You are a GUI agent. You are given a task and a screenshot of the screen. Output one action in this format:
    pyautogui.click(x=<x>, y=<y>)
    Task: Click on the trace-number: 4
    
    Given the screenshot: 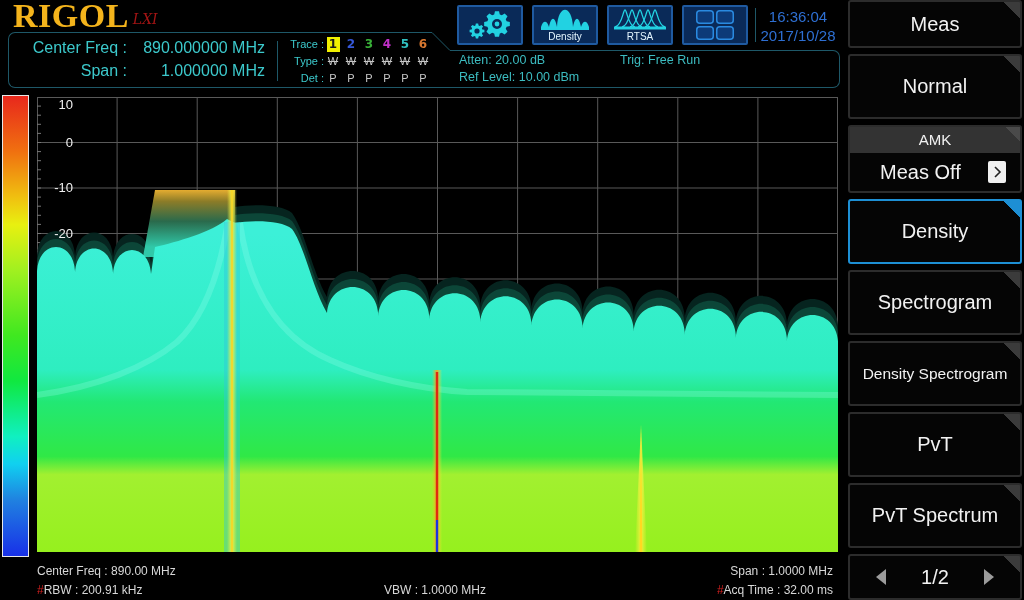 What is the action you would take?
    pyautogui.click(x=387, y=44)
    